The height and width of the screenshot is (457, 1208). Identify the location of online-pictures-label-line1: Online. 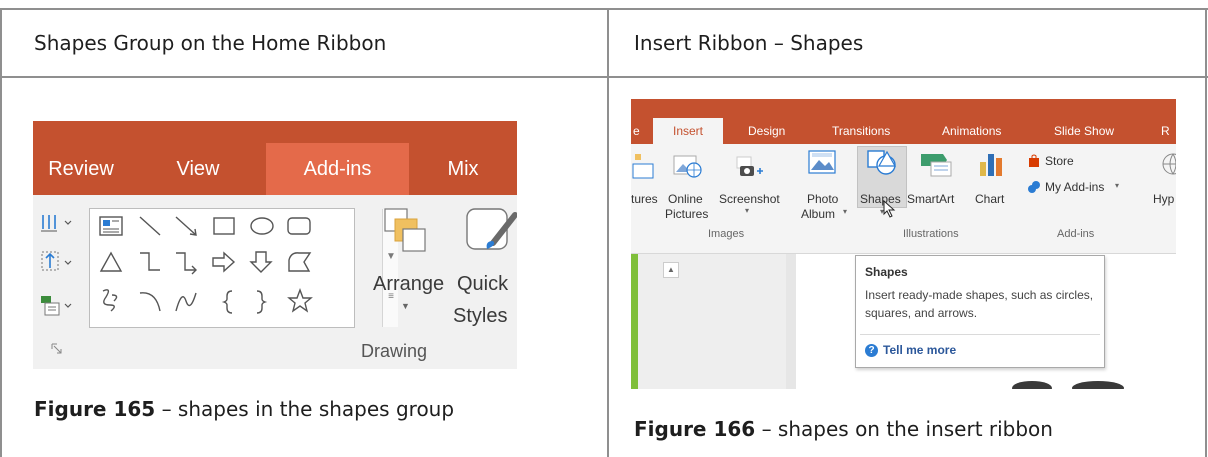
(685, 199).